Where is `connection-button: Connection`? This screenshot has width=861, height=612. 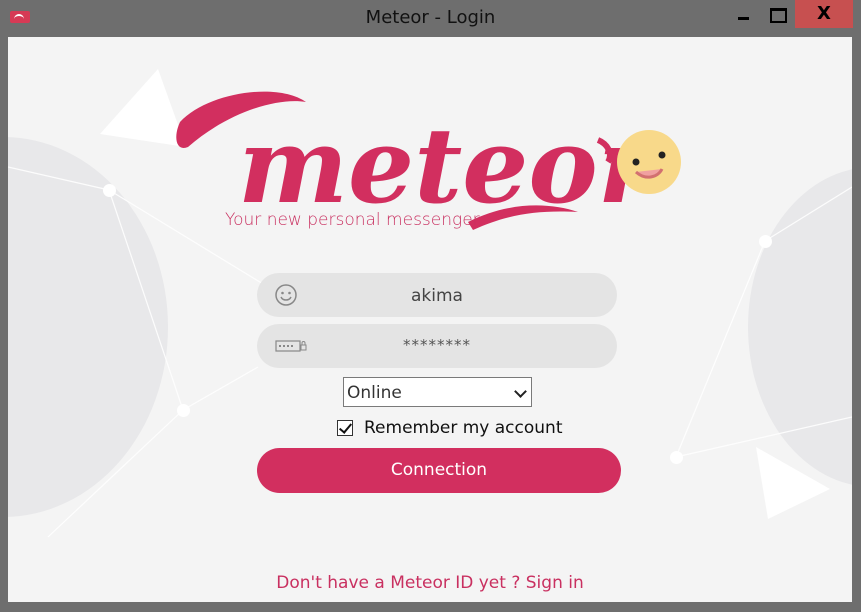
connection-button: Connection is located at coordinates (439, 470).